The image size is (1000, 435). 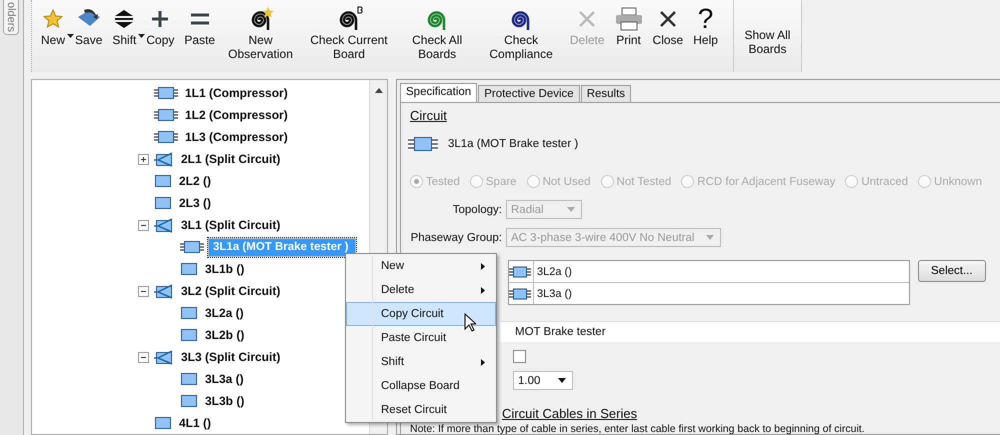 I want to click on question-mark-icon: ?, so click(x=706, y=19).